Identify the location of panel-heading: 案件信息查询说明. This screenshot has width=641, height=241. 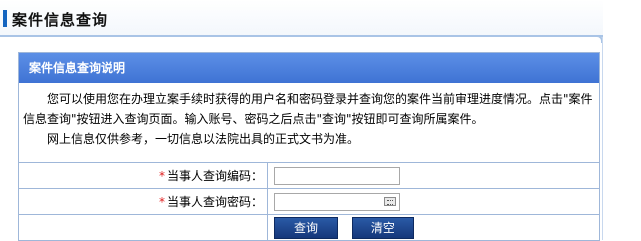
(309, 68).